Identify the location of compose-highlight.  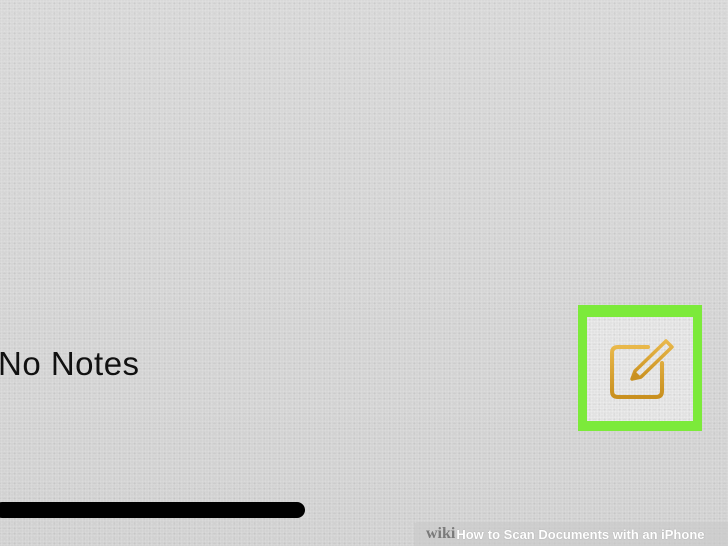
(640, 368).